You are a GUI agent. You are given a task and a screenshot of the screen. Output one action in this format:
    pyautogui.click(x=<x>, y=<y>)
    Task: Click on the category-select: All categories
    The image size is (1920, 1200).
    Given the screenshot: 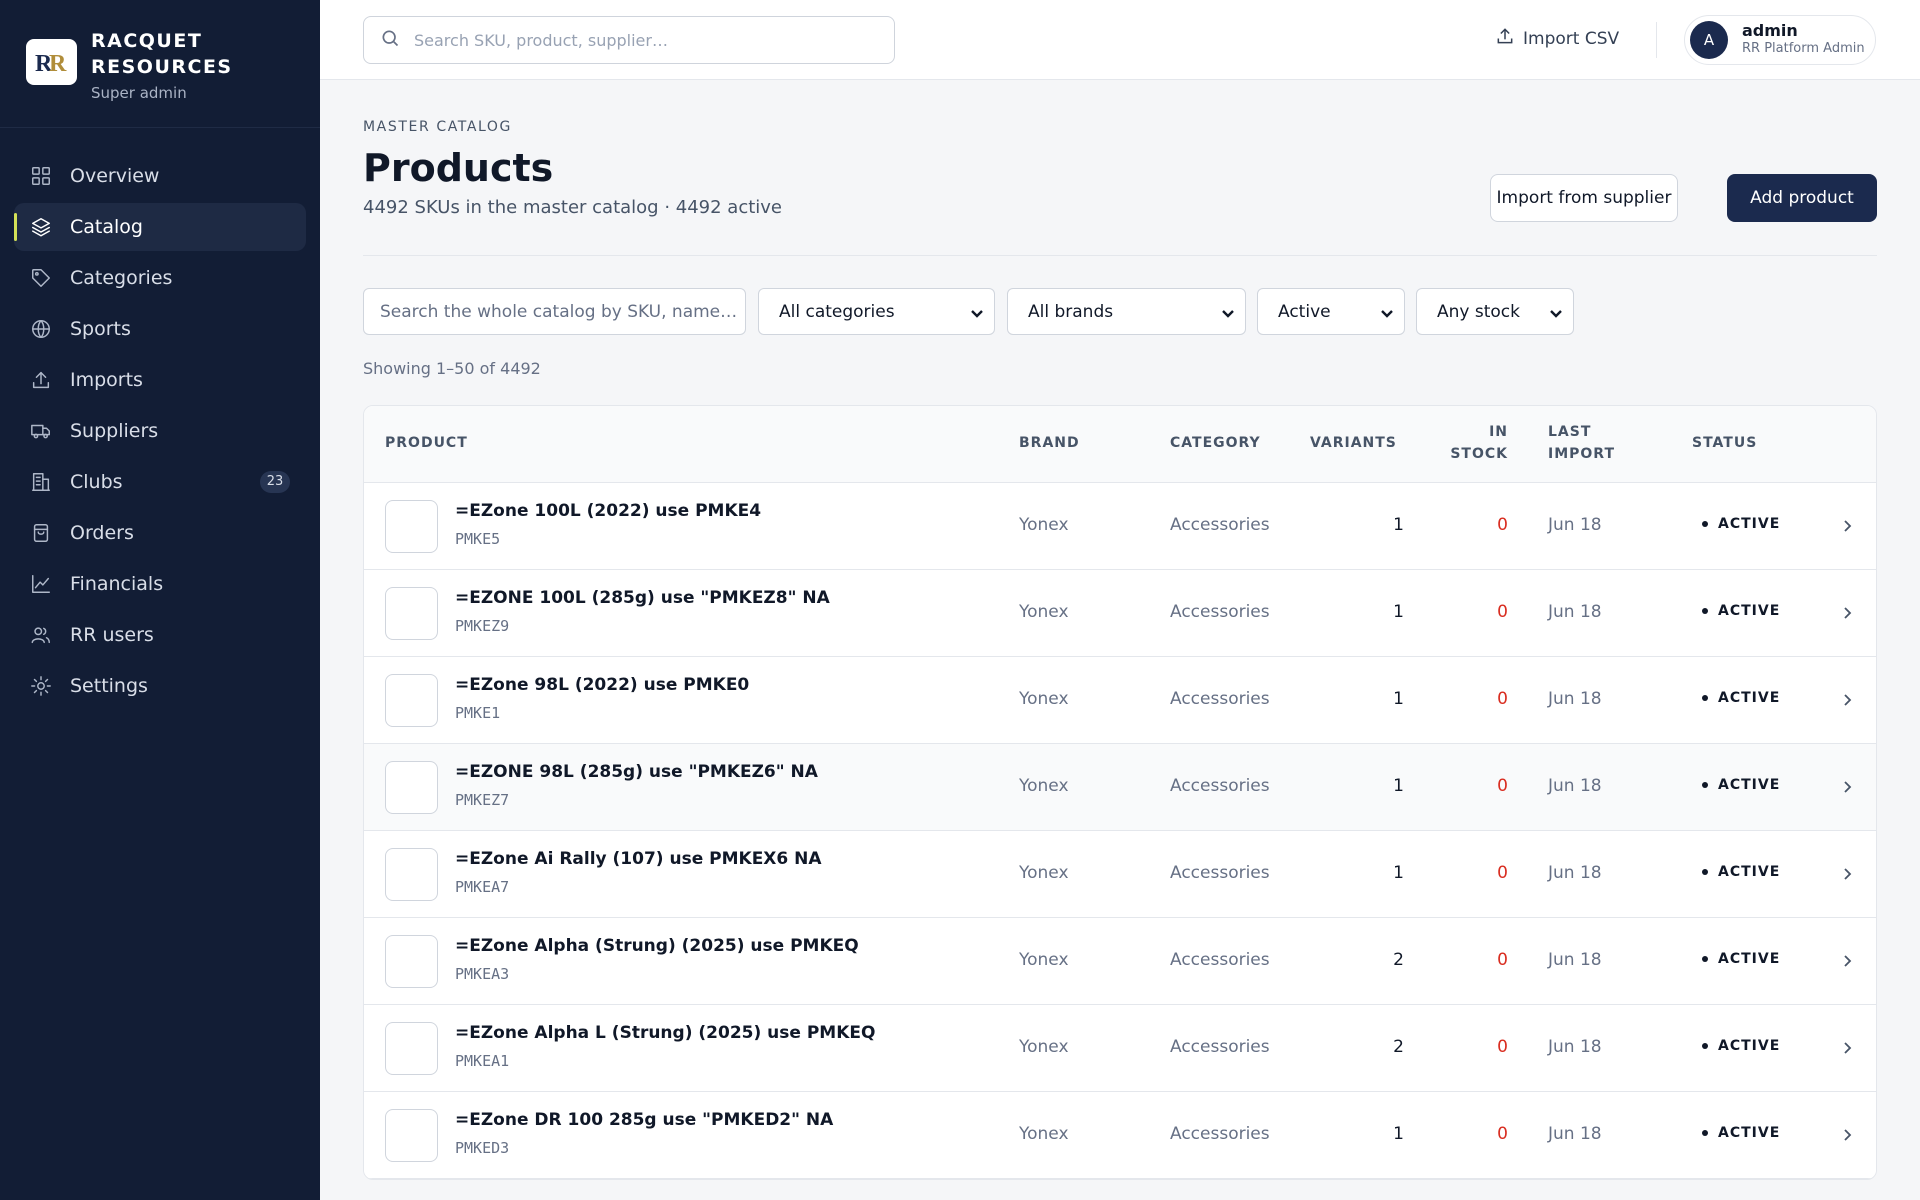 What is the action you would take?
    pyautogui.click(x=876, y=311)
    